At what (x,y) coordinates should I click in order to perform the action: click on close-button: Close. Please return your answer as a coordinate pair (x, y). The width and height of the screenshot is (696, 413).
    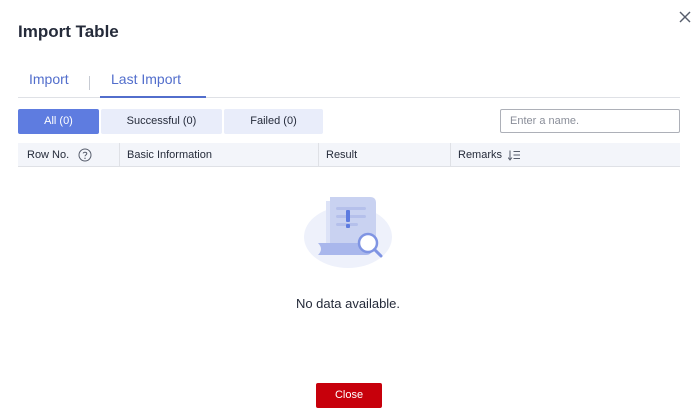
    Looking at the image, I should click on (349, 395).